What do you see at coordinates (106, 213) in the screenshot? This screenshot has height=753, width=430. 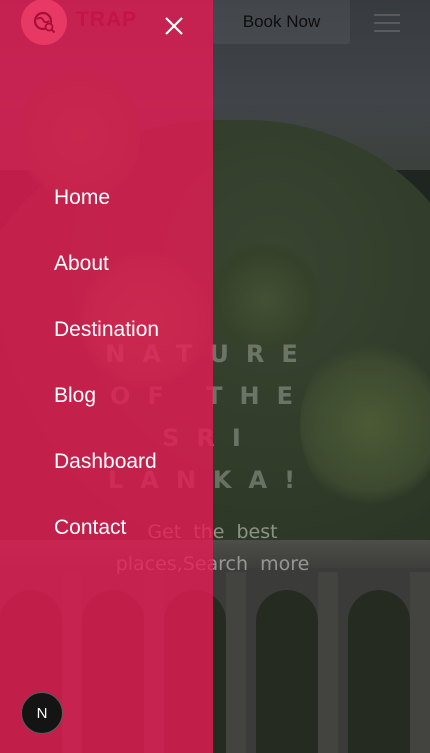 I see `nav-item-home: Home` at bounding box center [106, 213].